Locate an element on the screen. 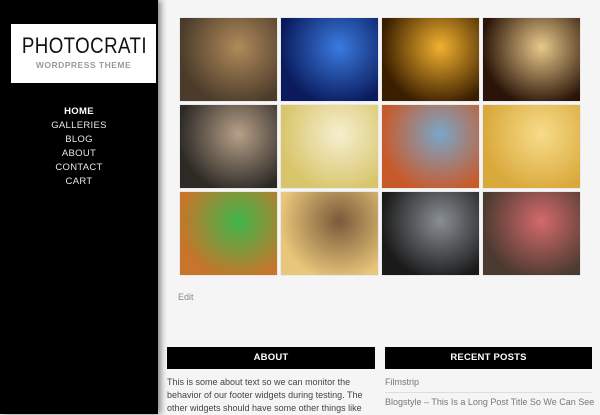 The height and width of the screenshot is (415, 600). site-logo: PHOTOCRATI WORDPRESS THEME is located at coordinates (83, 53).